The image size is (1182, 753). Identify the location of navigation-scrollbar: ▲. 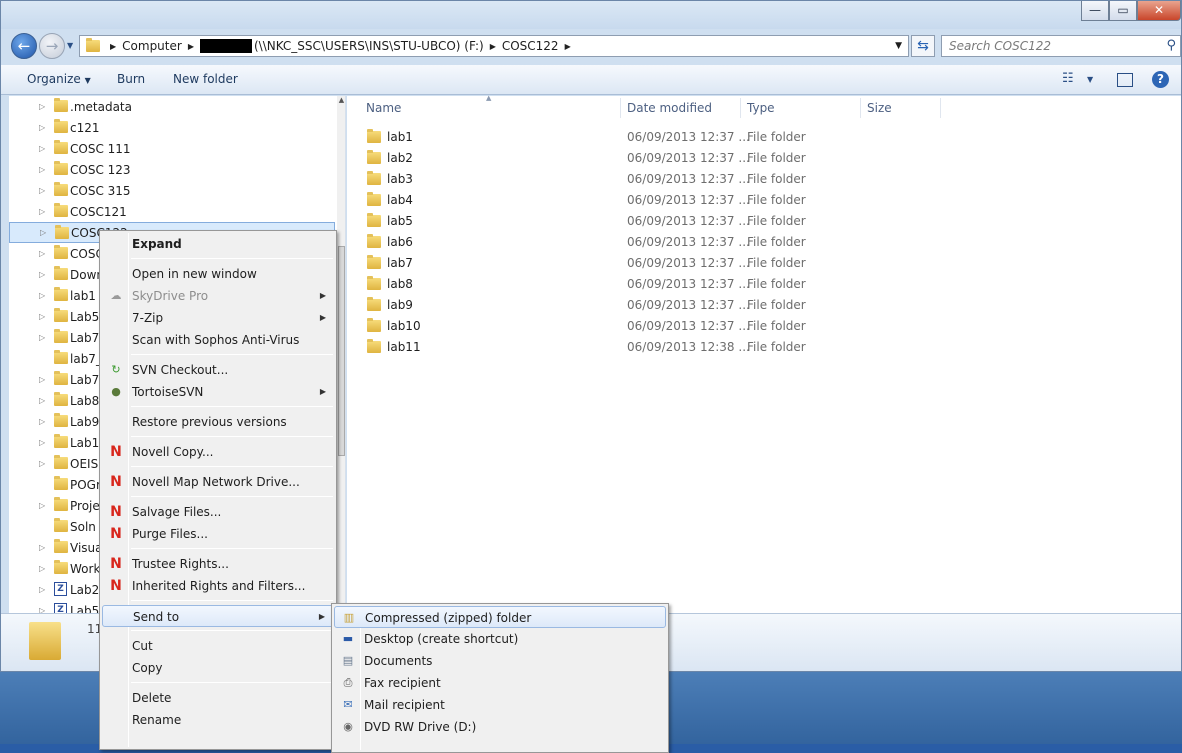
(341, 354).